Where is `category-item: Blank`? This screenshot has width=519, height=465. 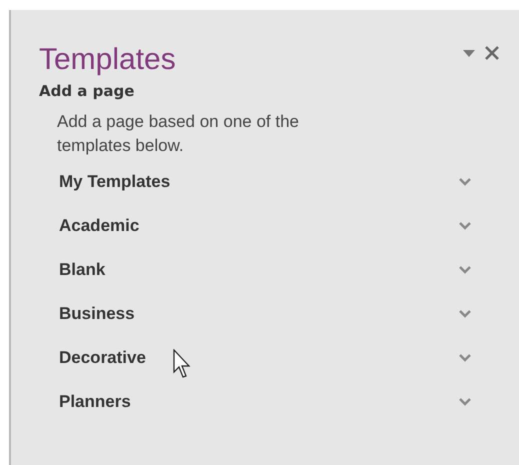 category-item: Blank is located at coordinates (279, 270).